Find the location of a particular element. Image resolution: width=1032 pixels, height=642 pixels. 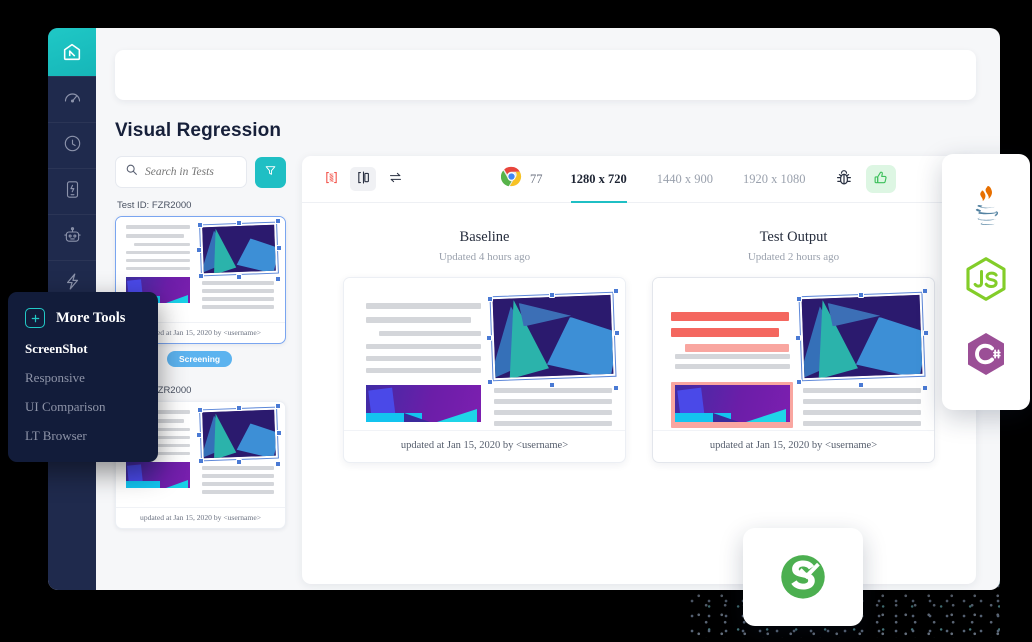

baseline-canvas is located at coordinates (484, 354).